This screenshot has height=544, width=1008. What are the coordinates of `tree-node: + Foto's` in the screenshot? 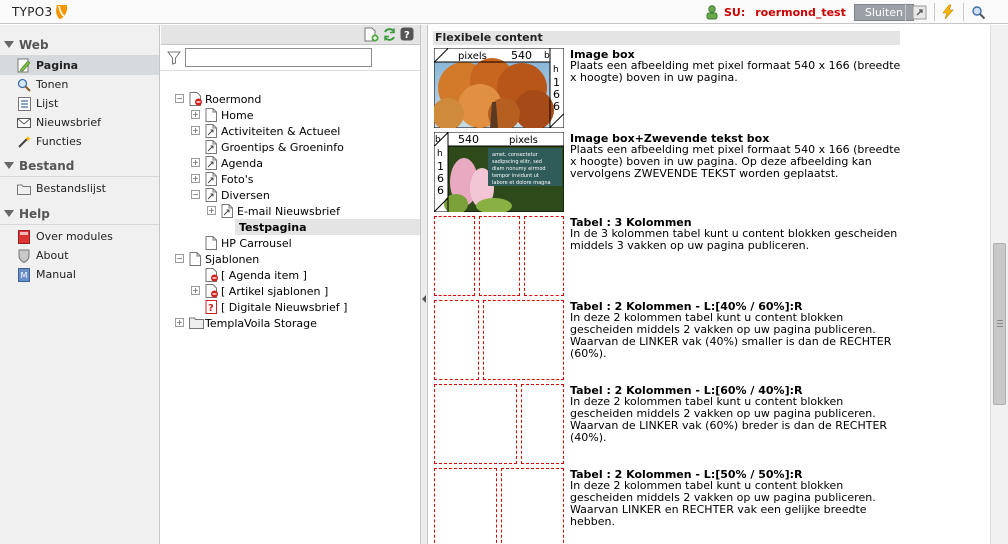 It's located at (290, 179).